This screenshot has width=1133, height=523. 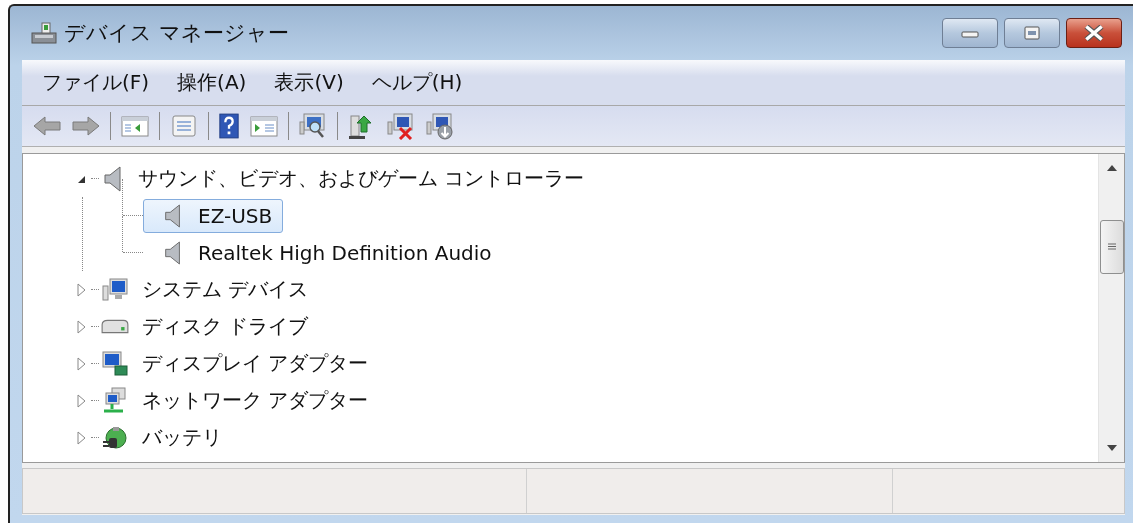 I want to click on menu-item: 操作(A), so click(x=212, y=82).